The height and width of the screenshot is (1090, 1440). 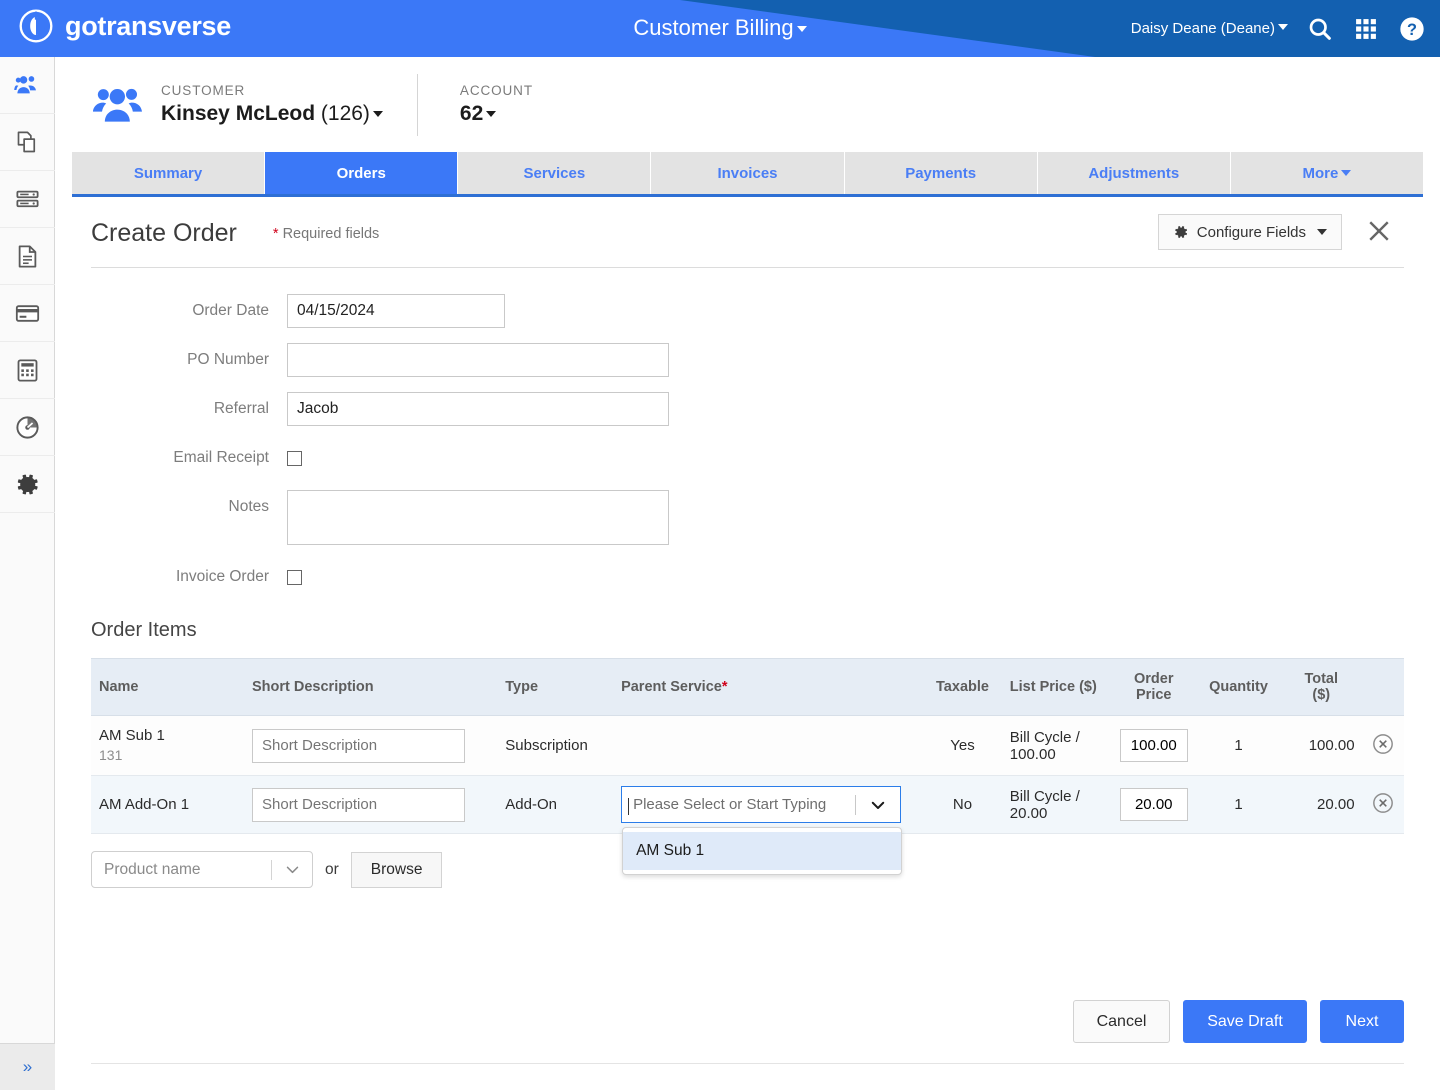 I want to click on item-name: AM Sub 1, so click(x=132, y=735).